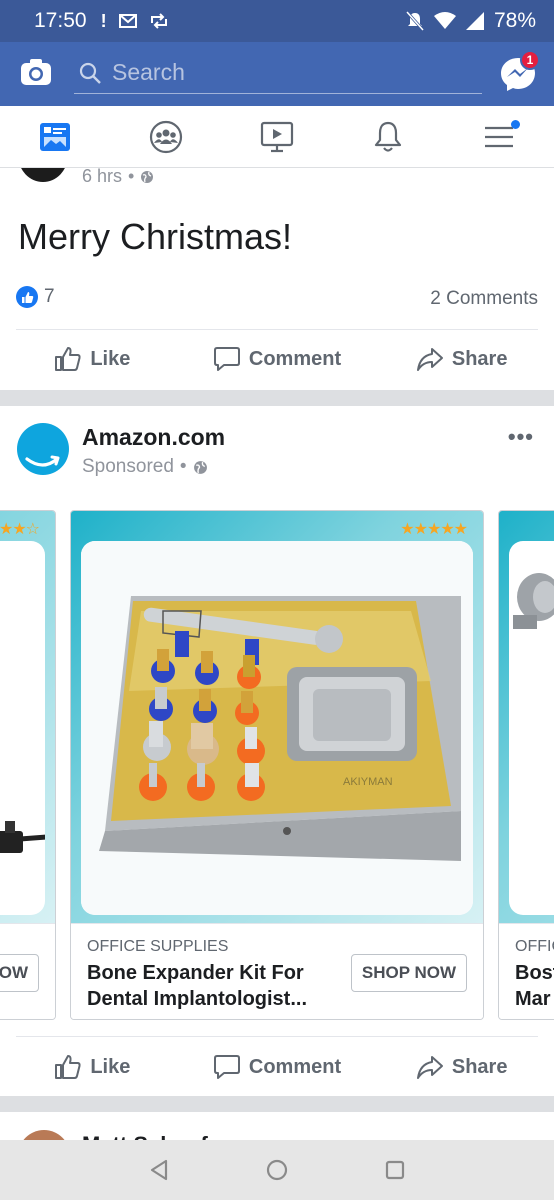 The width and height of the screenshot is (554, 1200). I want to click on main-nav, so click(277, 137).